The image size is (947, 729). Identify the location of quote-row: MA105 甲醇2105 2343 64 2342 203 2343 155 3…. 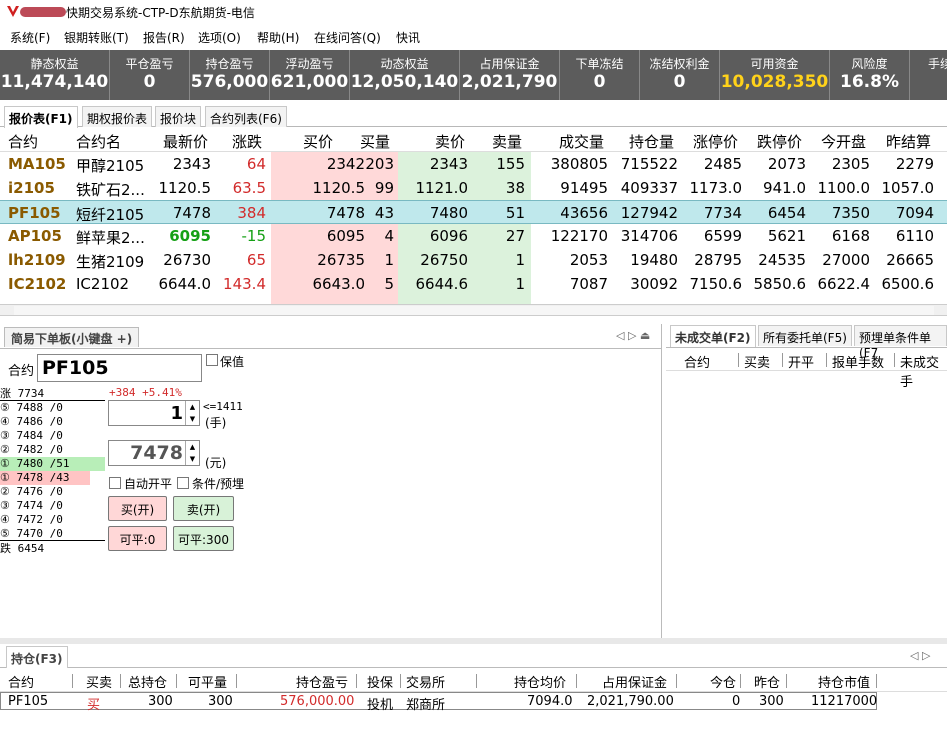
(473, 164).